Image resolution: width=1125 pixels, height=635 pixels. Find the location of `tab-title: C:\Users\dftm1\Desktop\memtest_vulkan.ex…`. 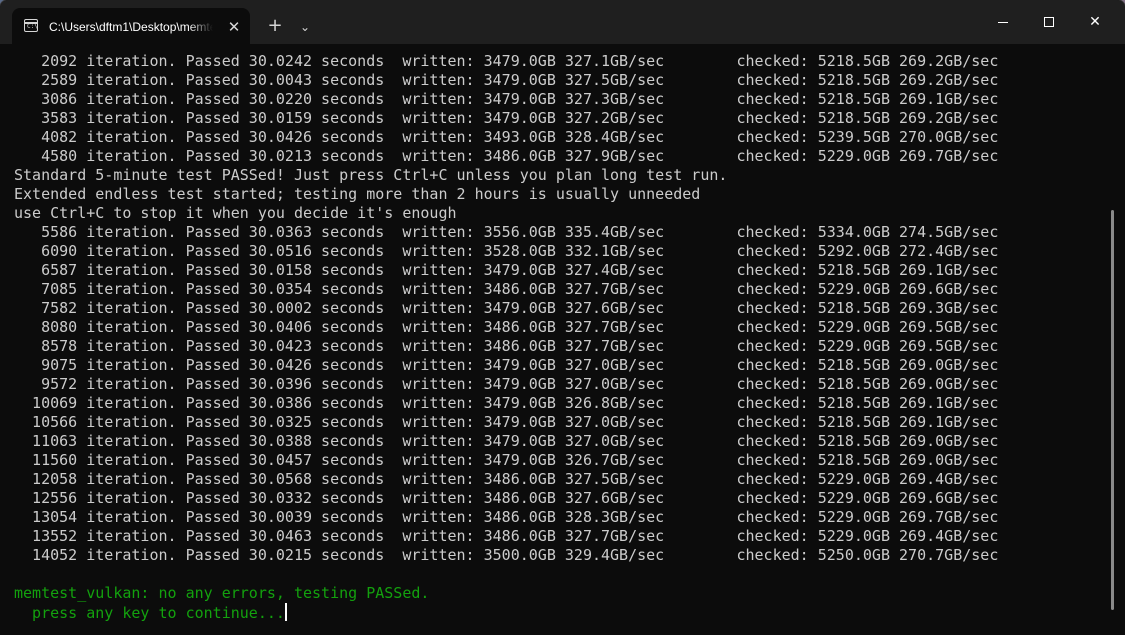

tab-title: C:\Users\dftm1\Desktop\memtest_vulkan.ex… is located at coordinates (131, 27).